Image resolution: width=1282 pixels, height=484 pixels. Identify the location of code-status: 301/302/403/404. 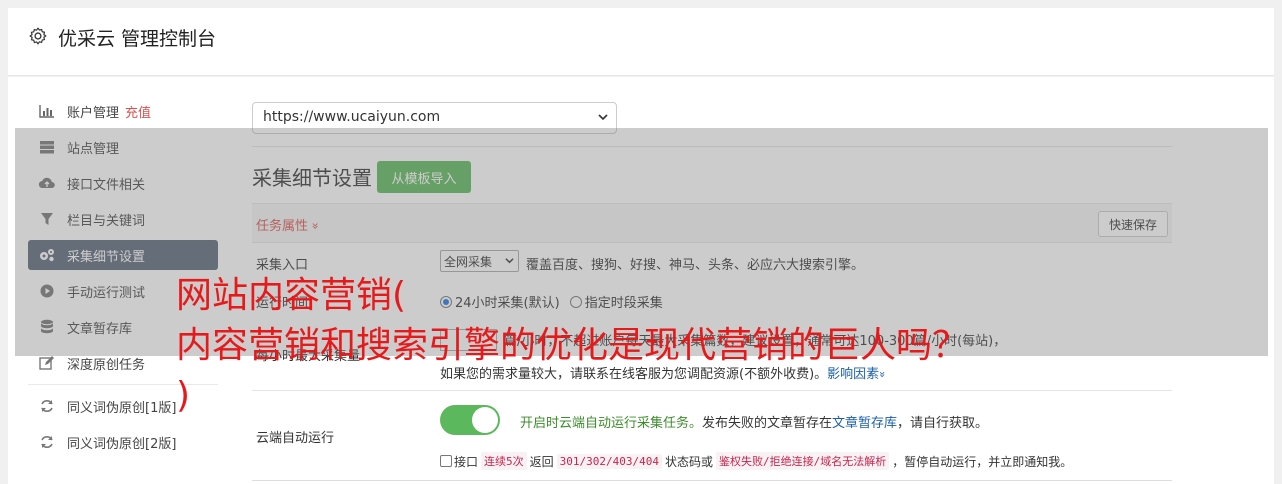
(609, 461).